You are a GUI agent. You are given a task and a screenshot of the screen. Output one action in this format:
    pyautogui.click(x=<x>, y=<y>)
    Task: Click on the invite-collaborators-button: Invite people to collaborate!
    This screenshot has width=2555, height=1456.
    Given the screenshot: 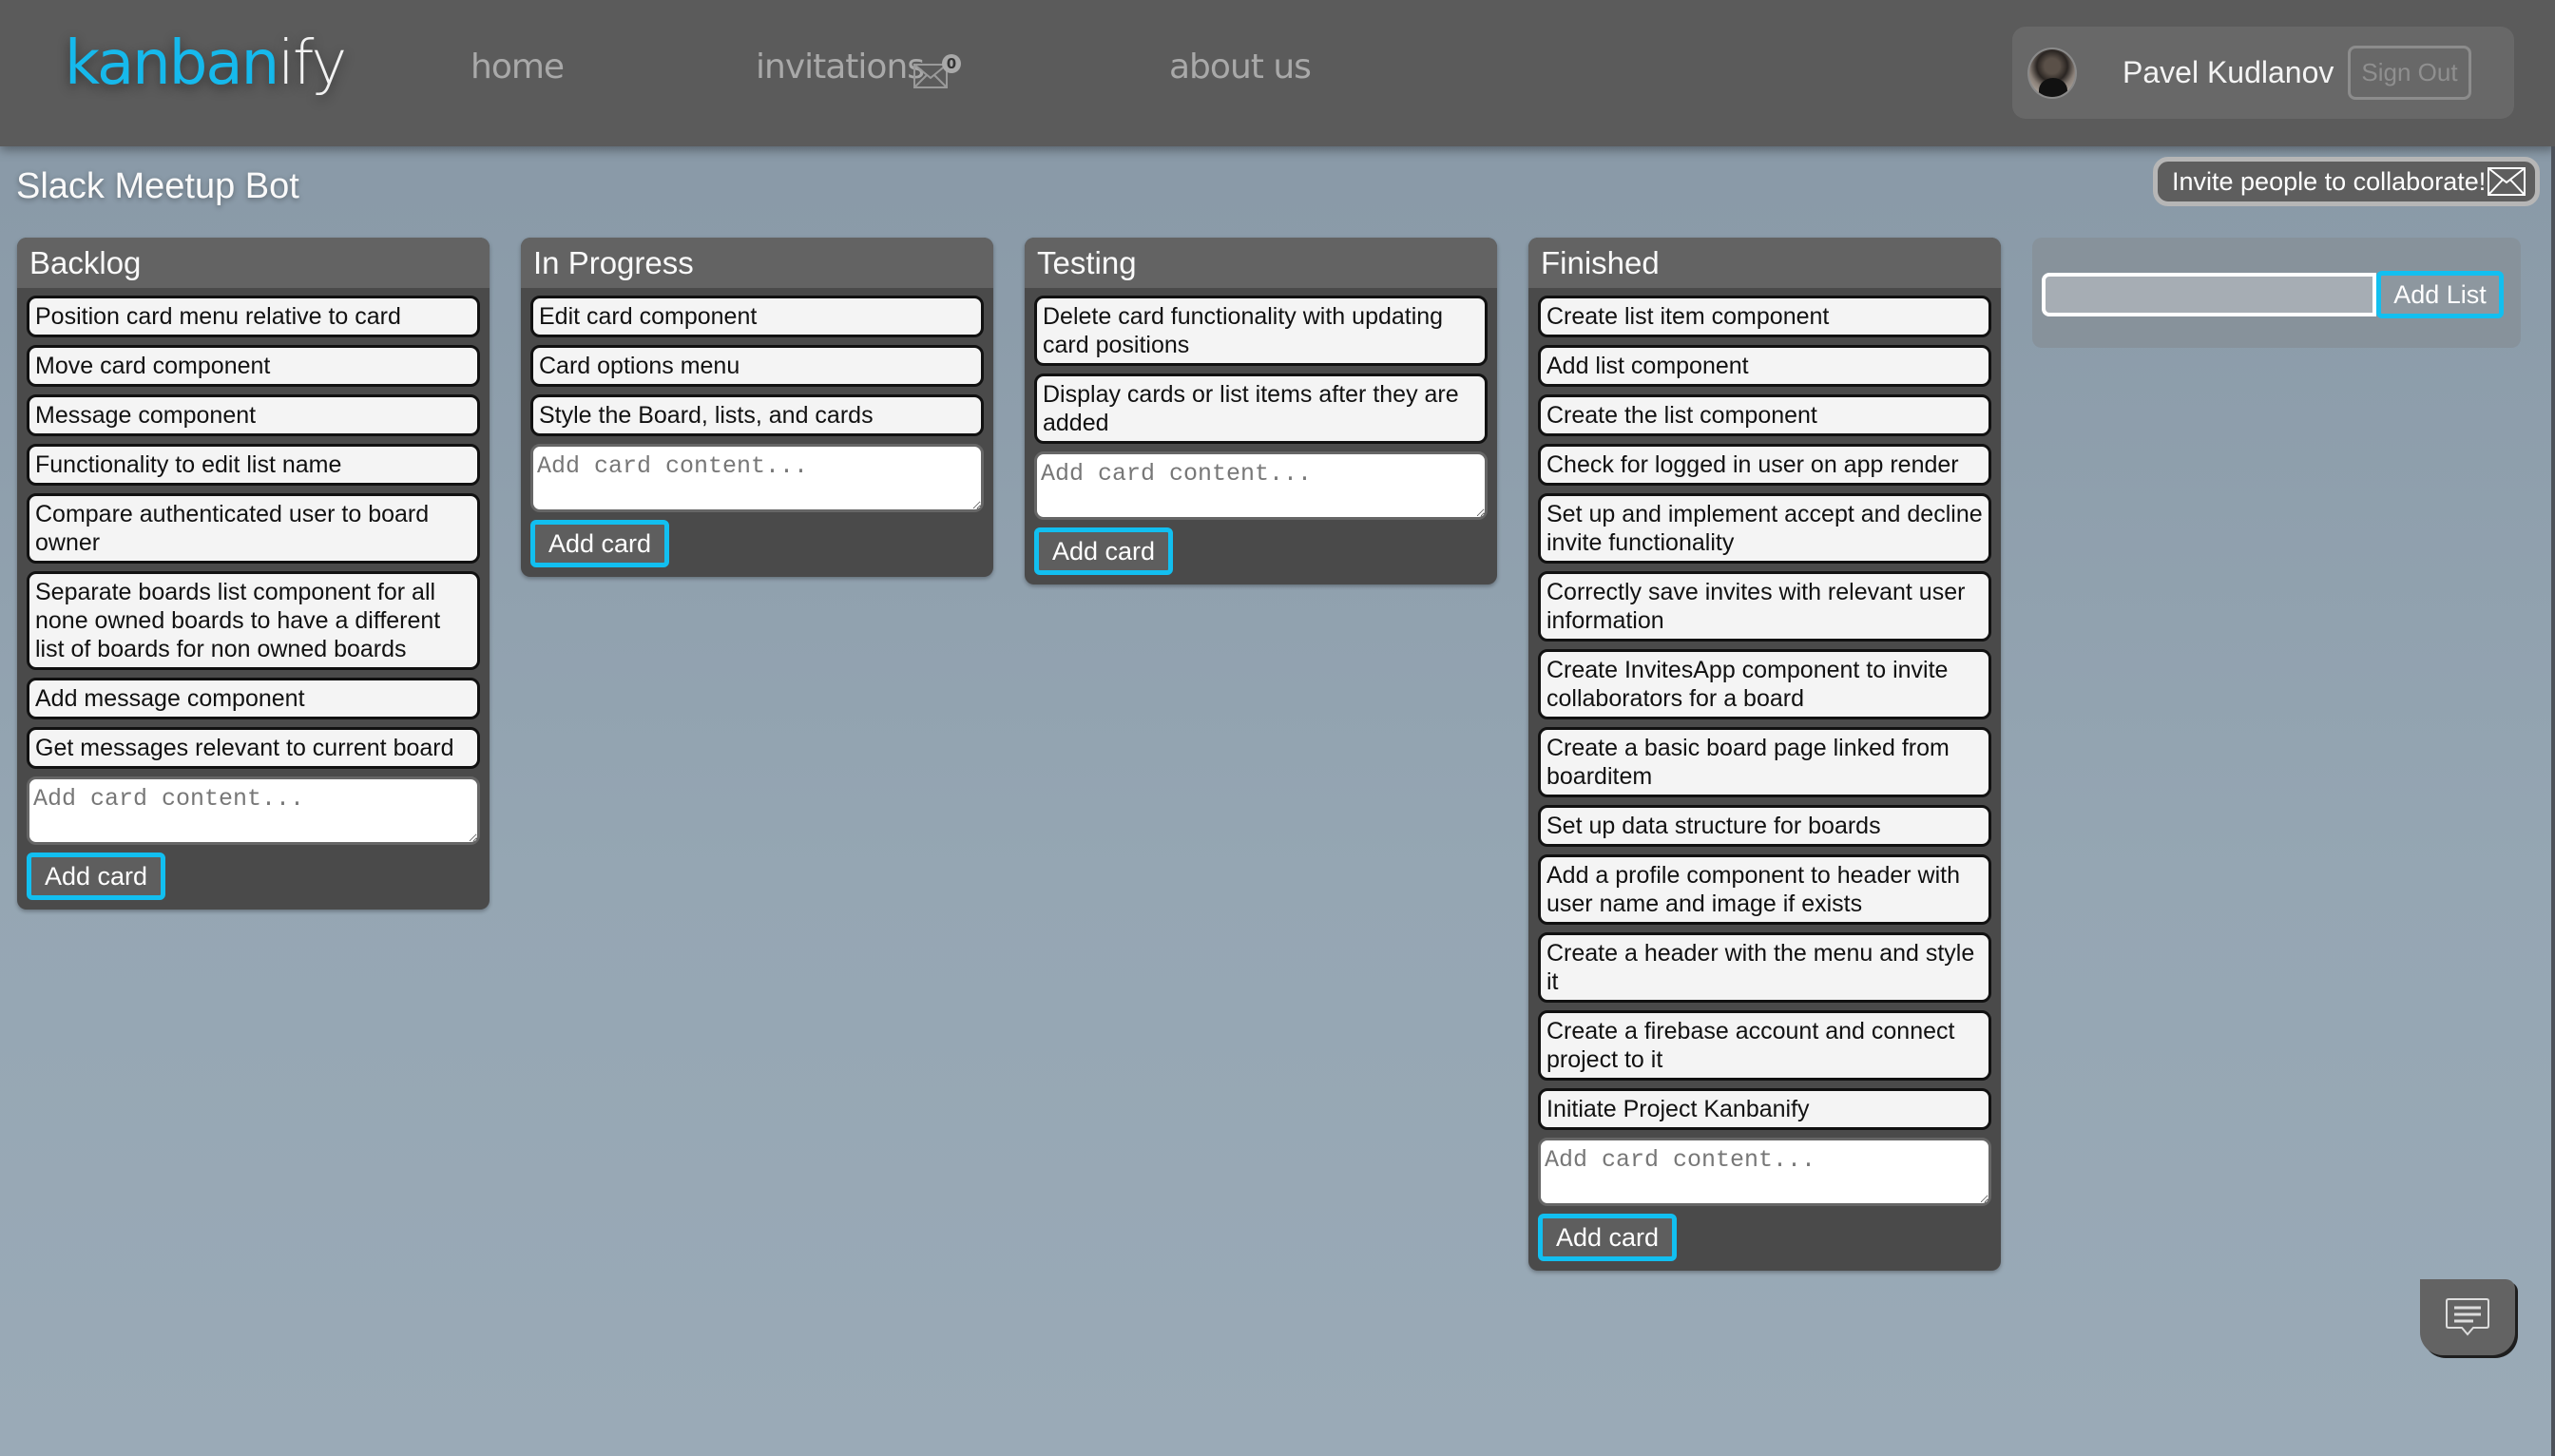 What is the action you would take?
    pyautogui.click(x=2346, y=181)
    